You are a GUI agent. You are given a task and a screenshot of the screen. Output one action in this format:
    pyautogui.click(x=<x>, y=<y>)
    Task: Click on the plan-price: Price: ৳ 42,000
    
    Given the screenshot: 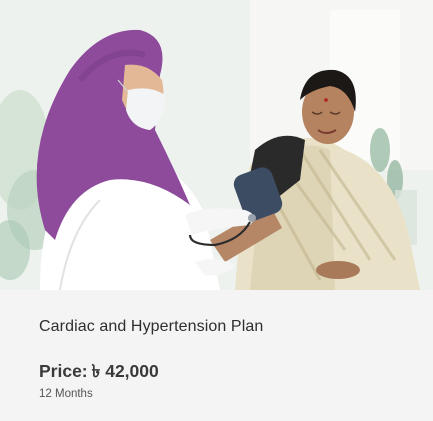 What is the action you would take?
    pyautogui.click(x=99, y=373)
    